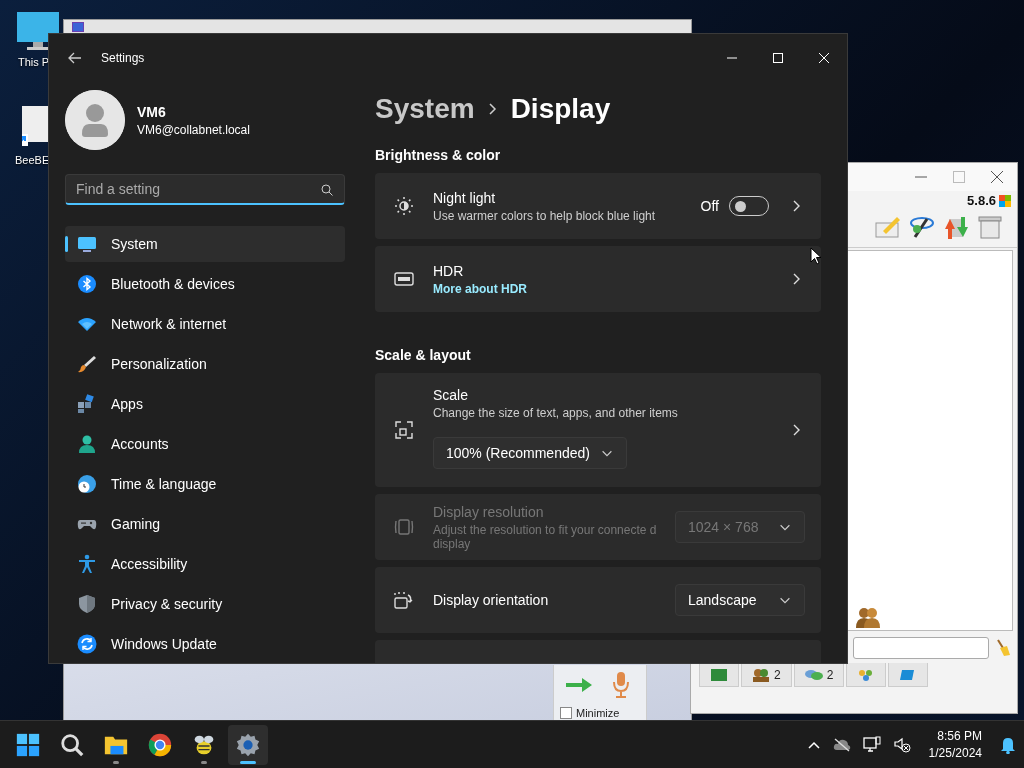 This screenshot has width=1024, height=768. Describe the element at coordinates (87, 404) in the screenshot. I see `apps-icon` at that location.